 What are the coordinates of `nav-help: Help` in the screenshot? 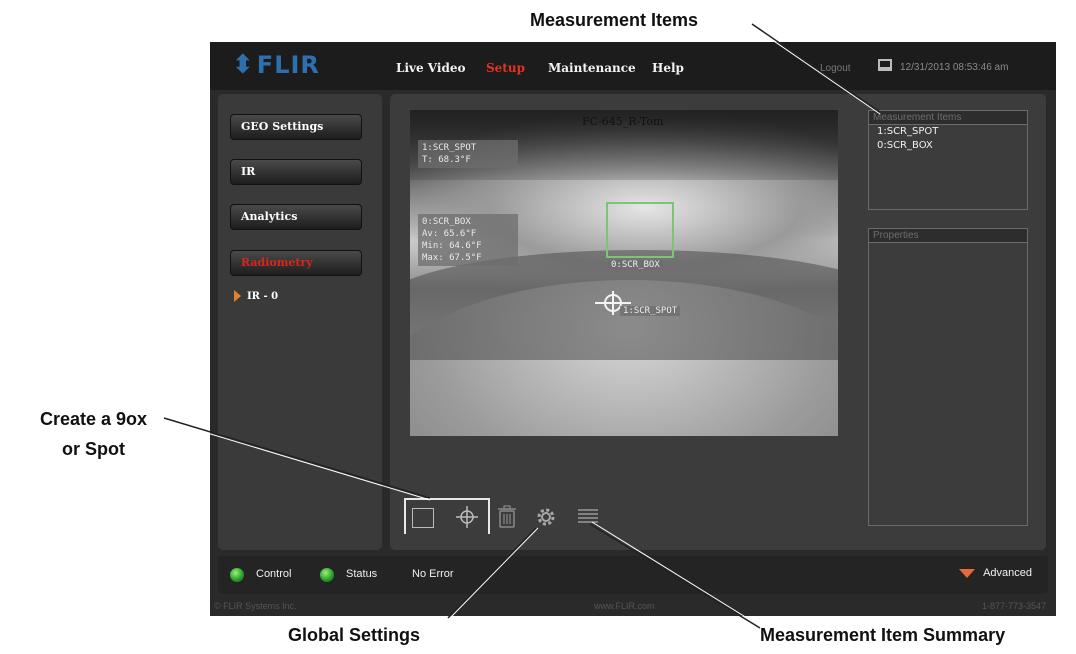 It's located at (668, 68).